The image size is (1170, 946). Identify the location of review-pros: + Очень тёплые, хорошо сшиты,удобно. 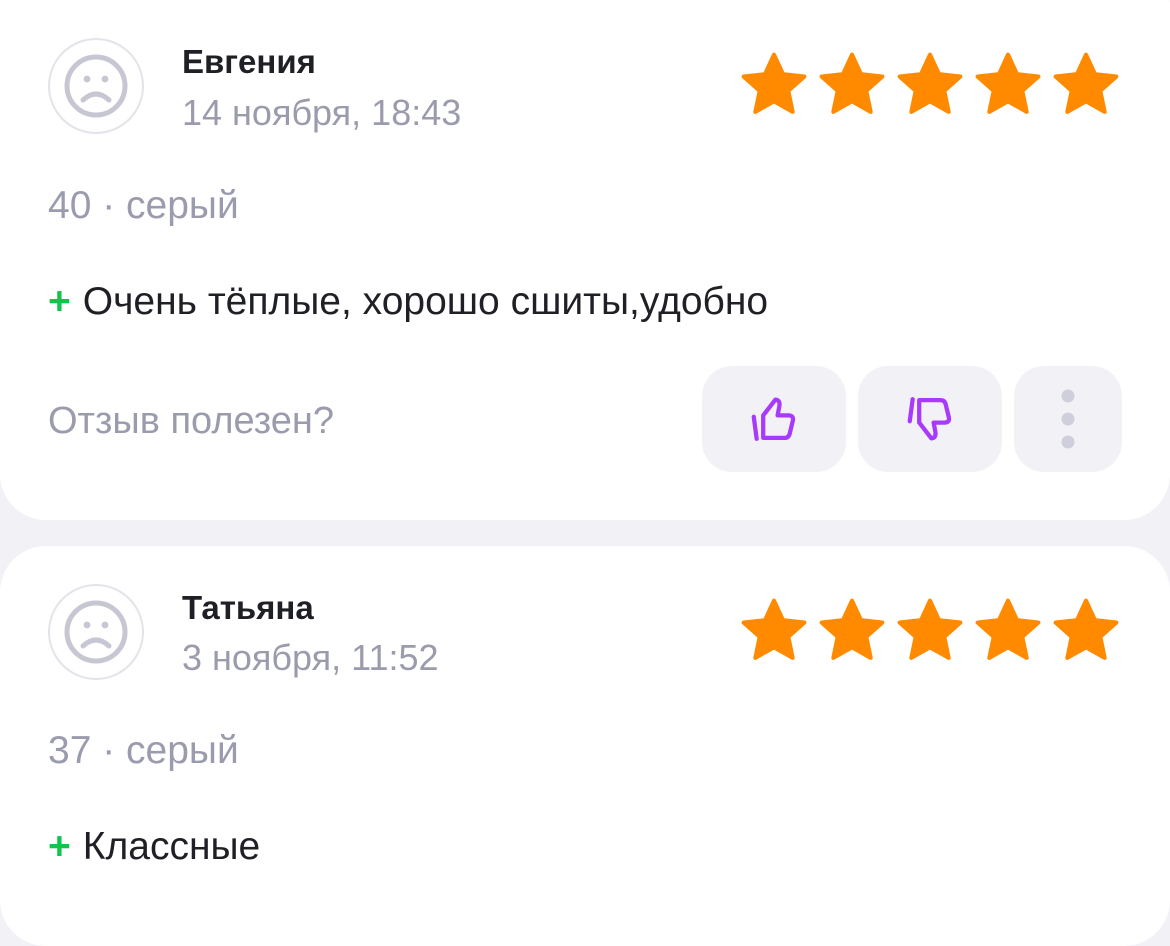
(408, 302).